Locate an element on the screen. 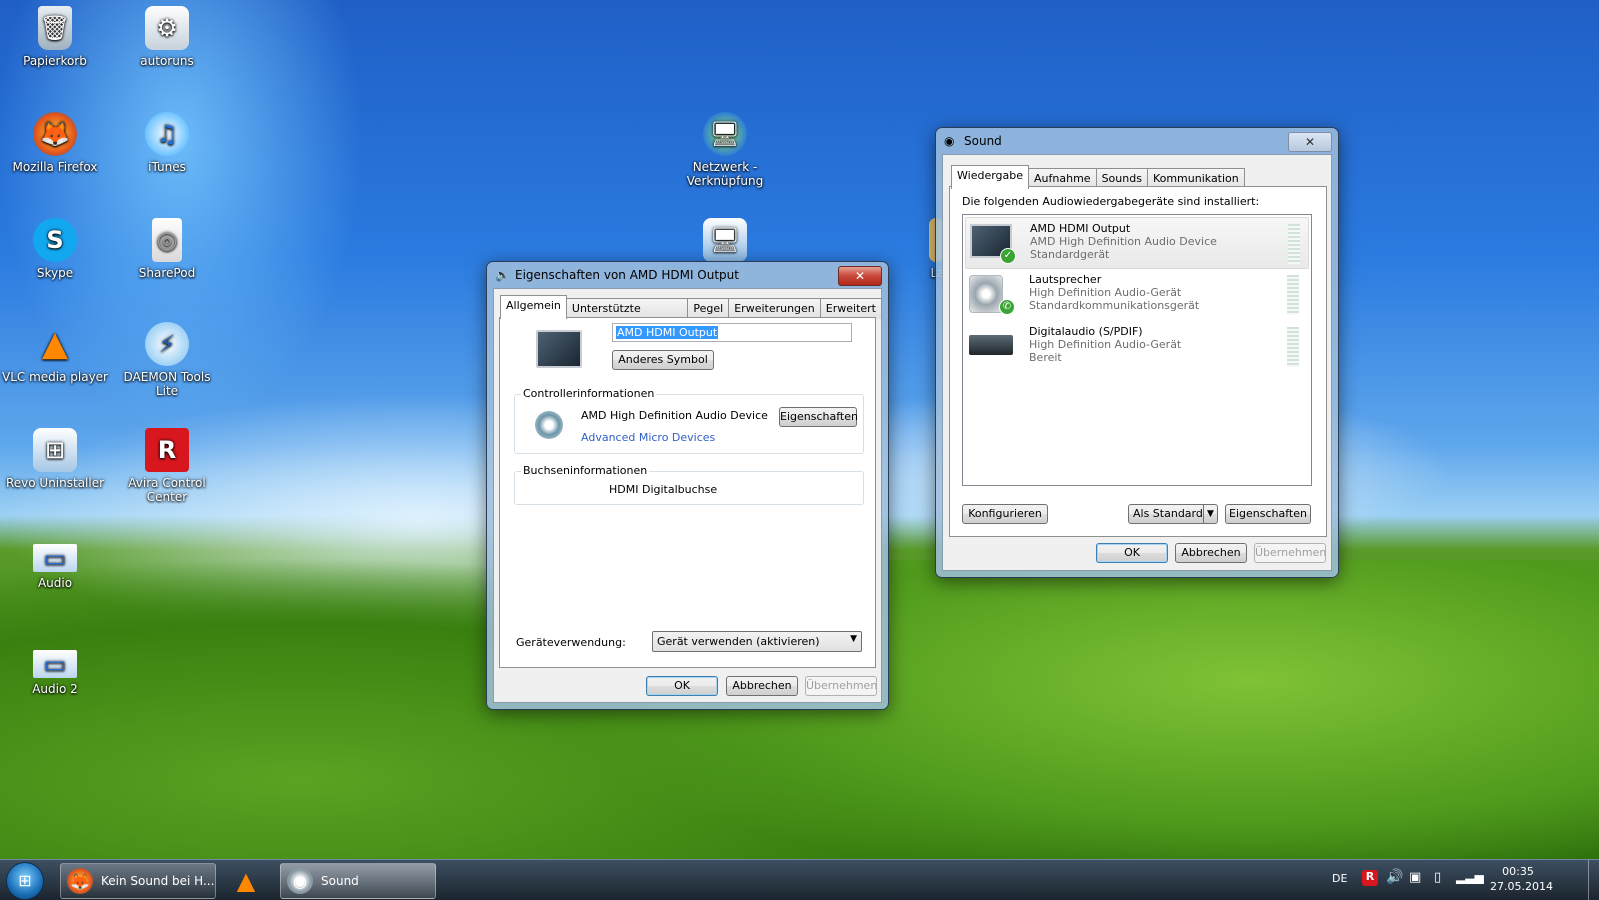 Image resolution: width=1599 pixels, height=900 pixels. taskbar-item-vlc: ▲ is located at coordinates (248, 881).